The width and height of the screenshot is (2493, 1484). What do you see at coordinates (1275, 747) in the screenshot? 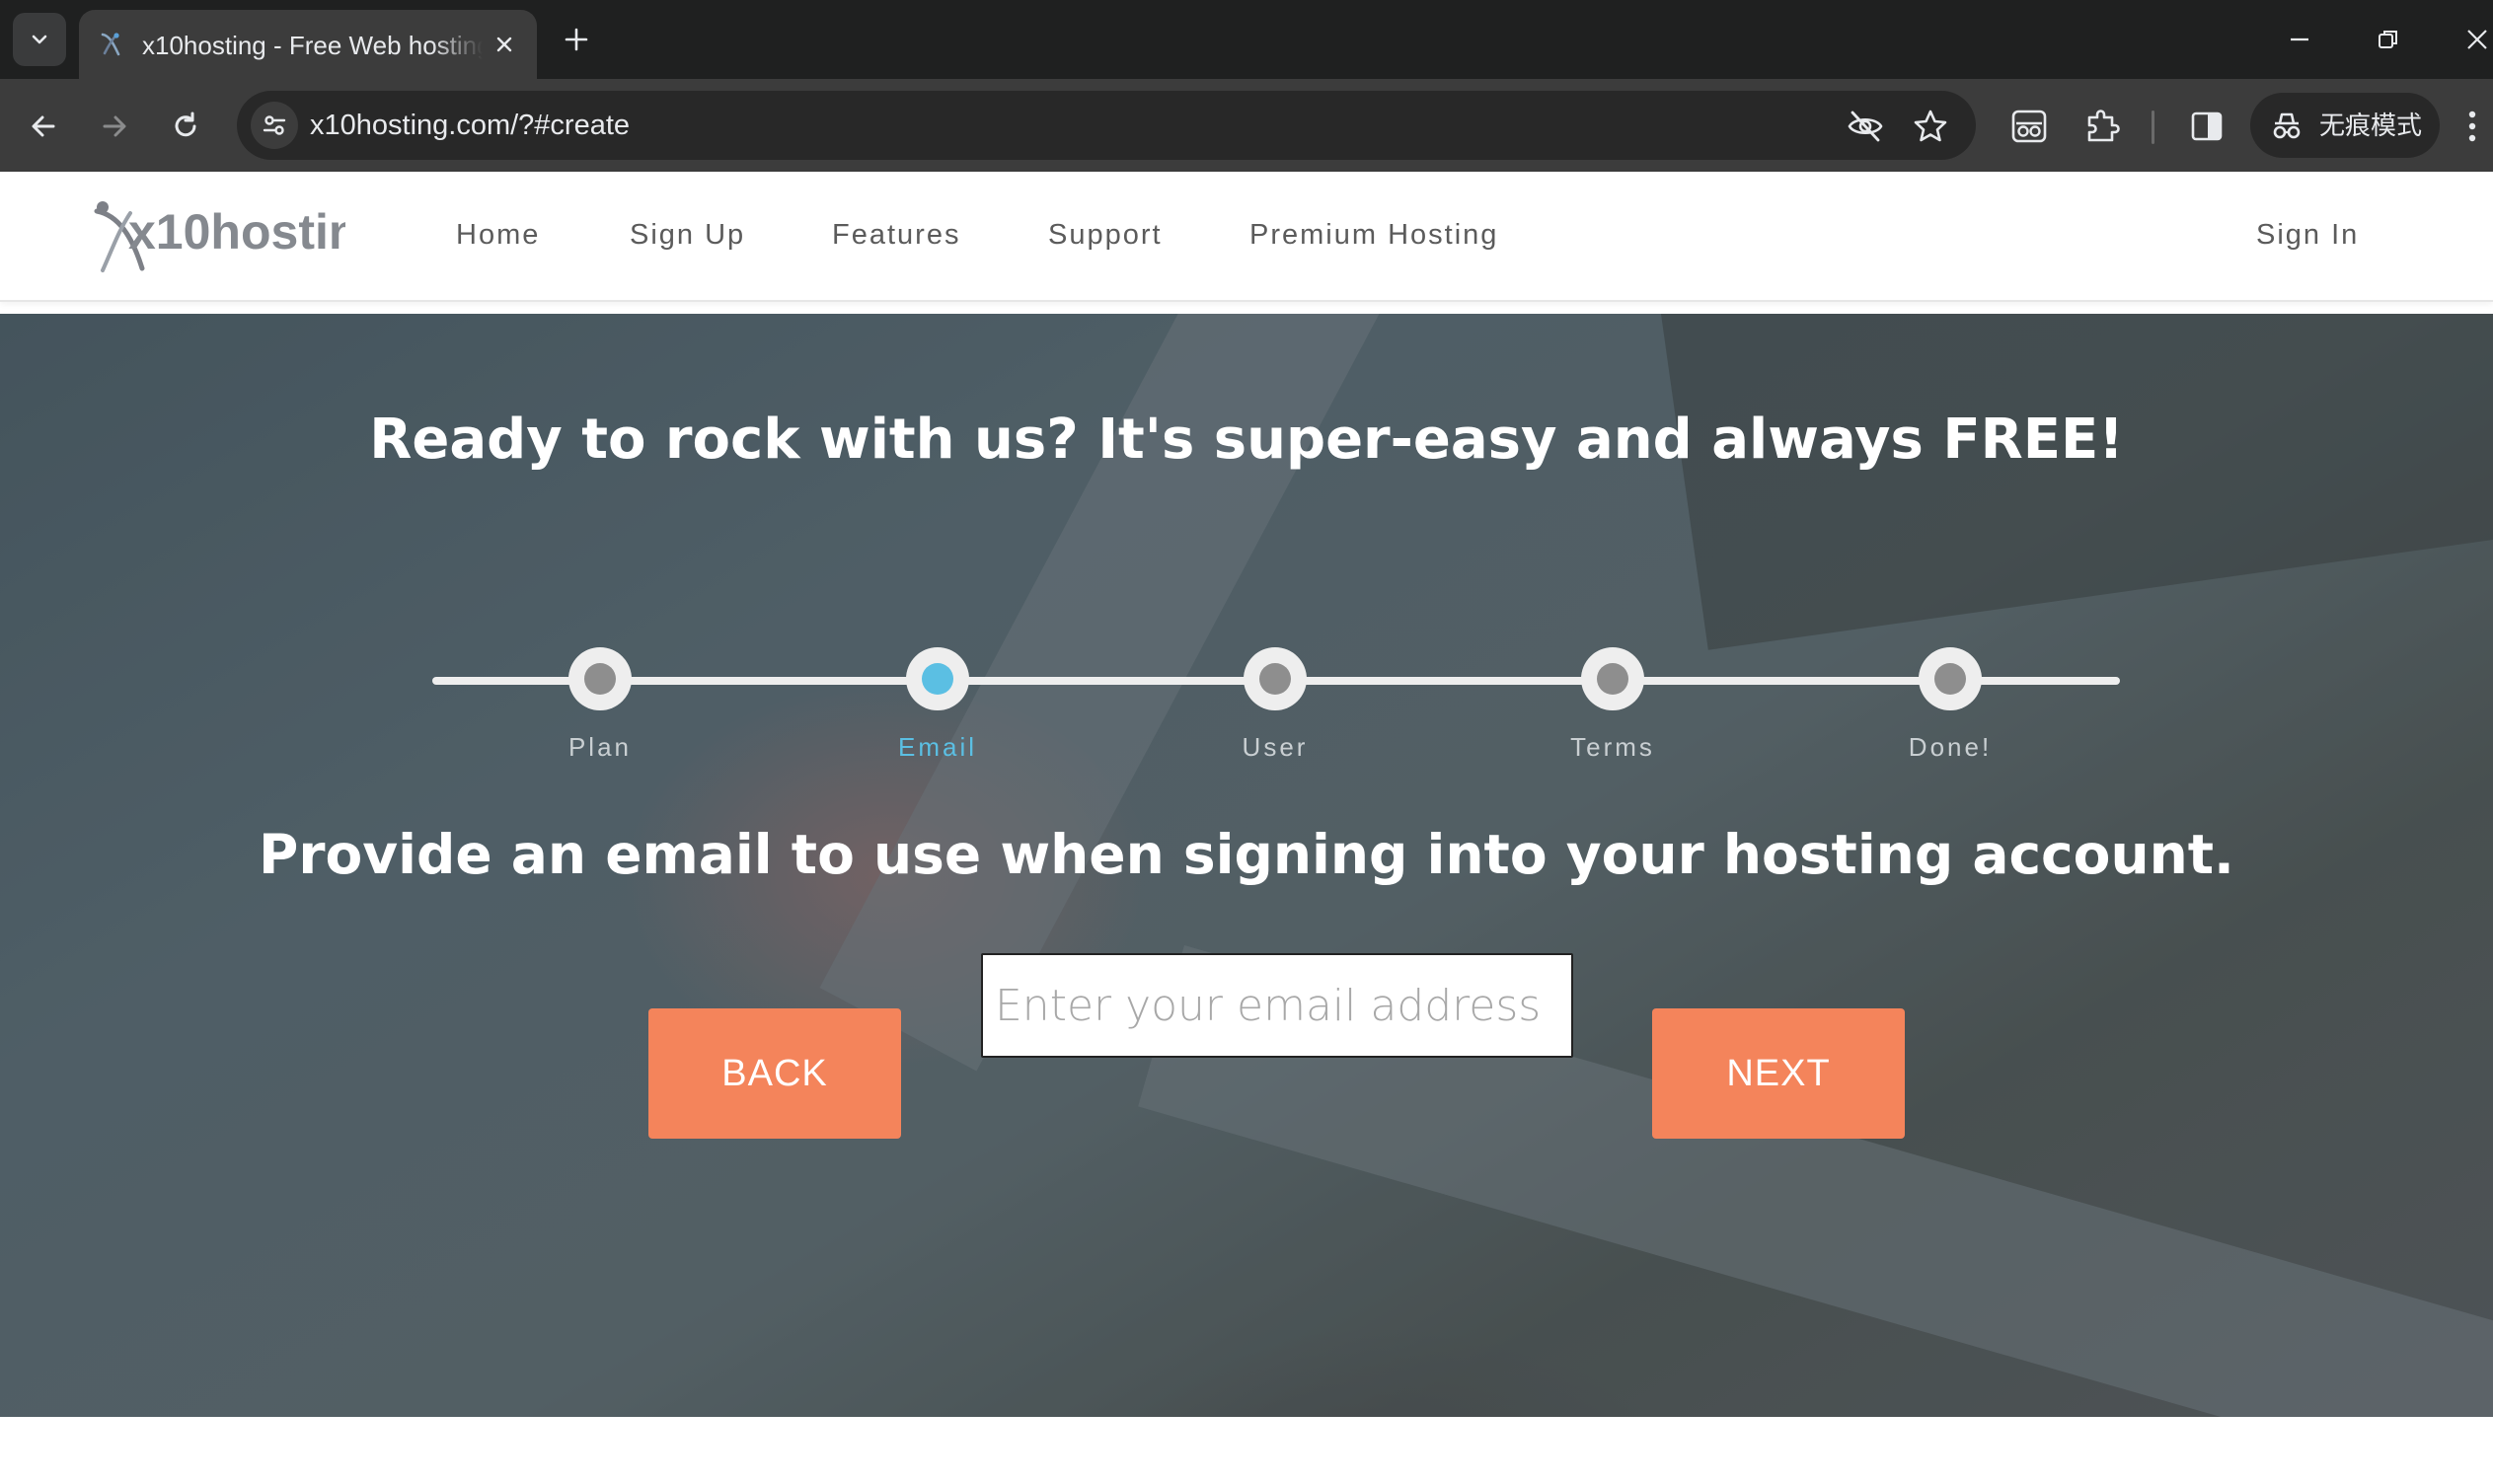
I see `step-label: User` at bounding box center [1275, 747].